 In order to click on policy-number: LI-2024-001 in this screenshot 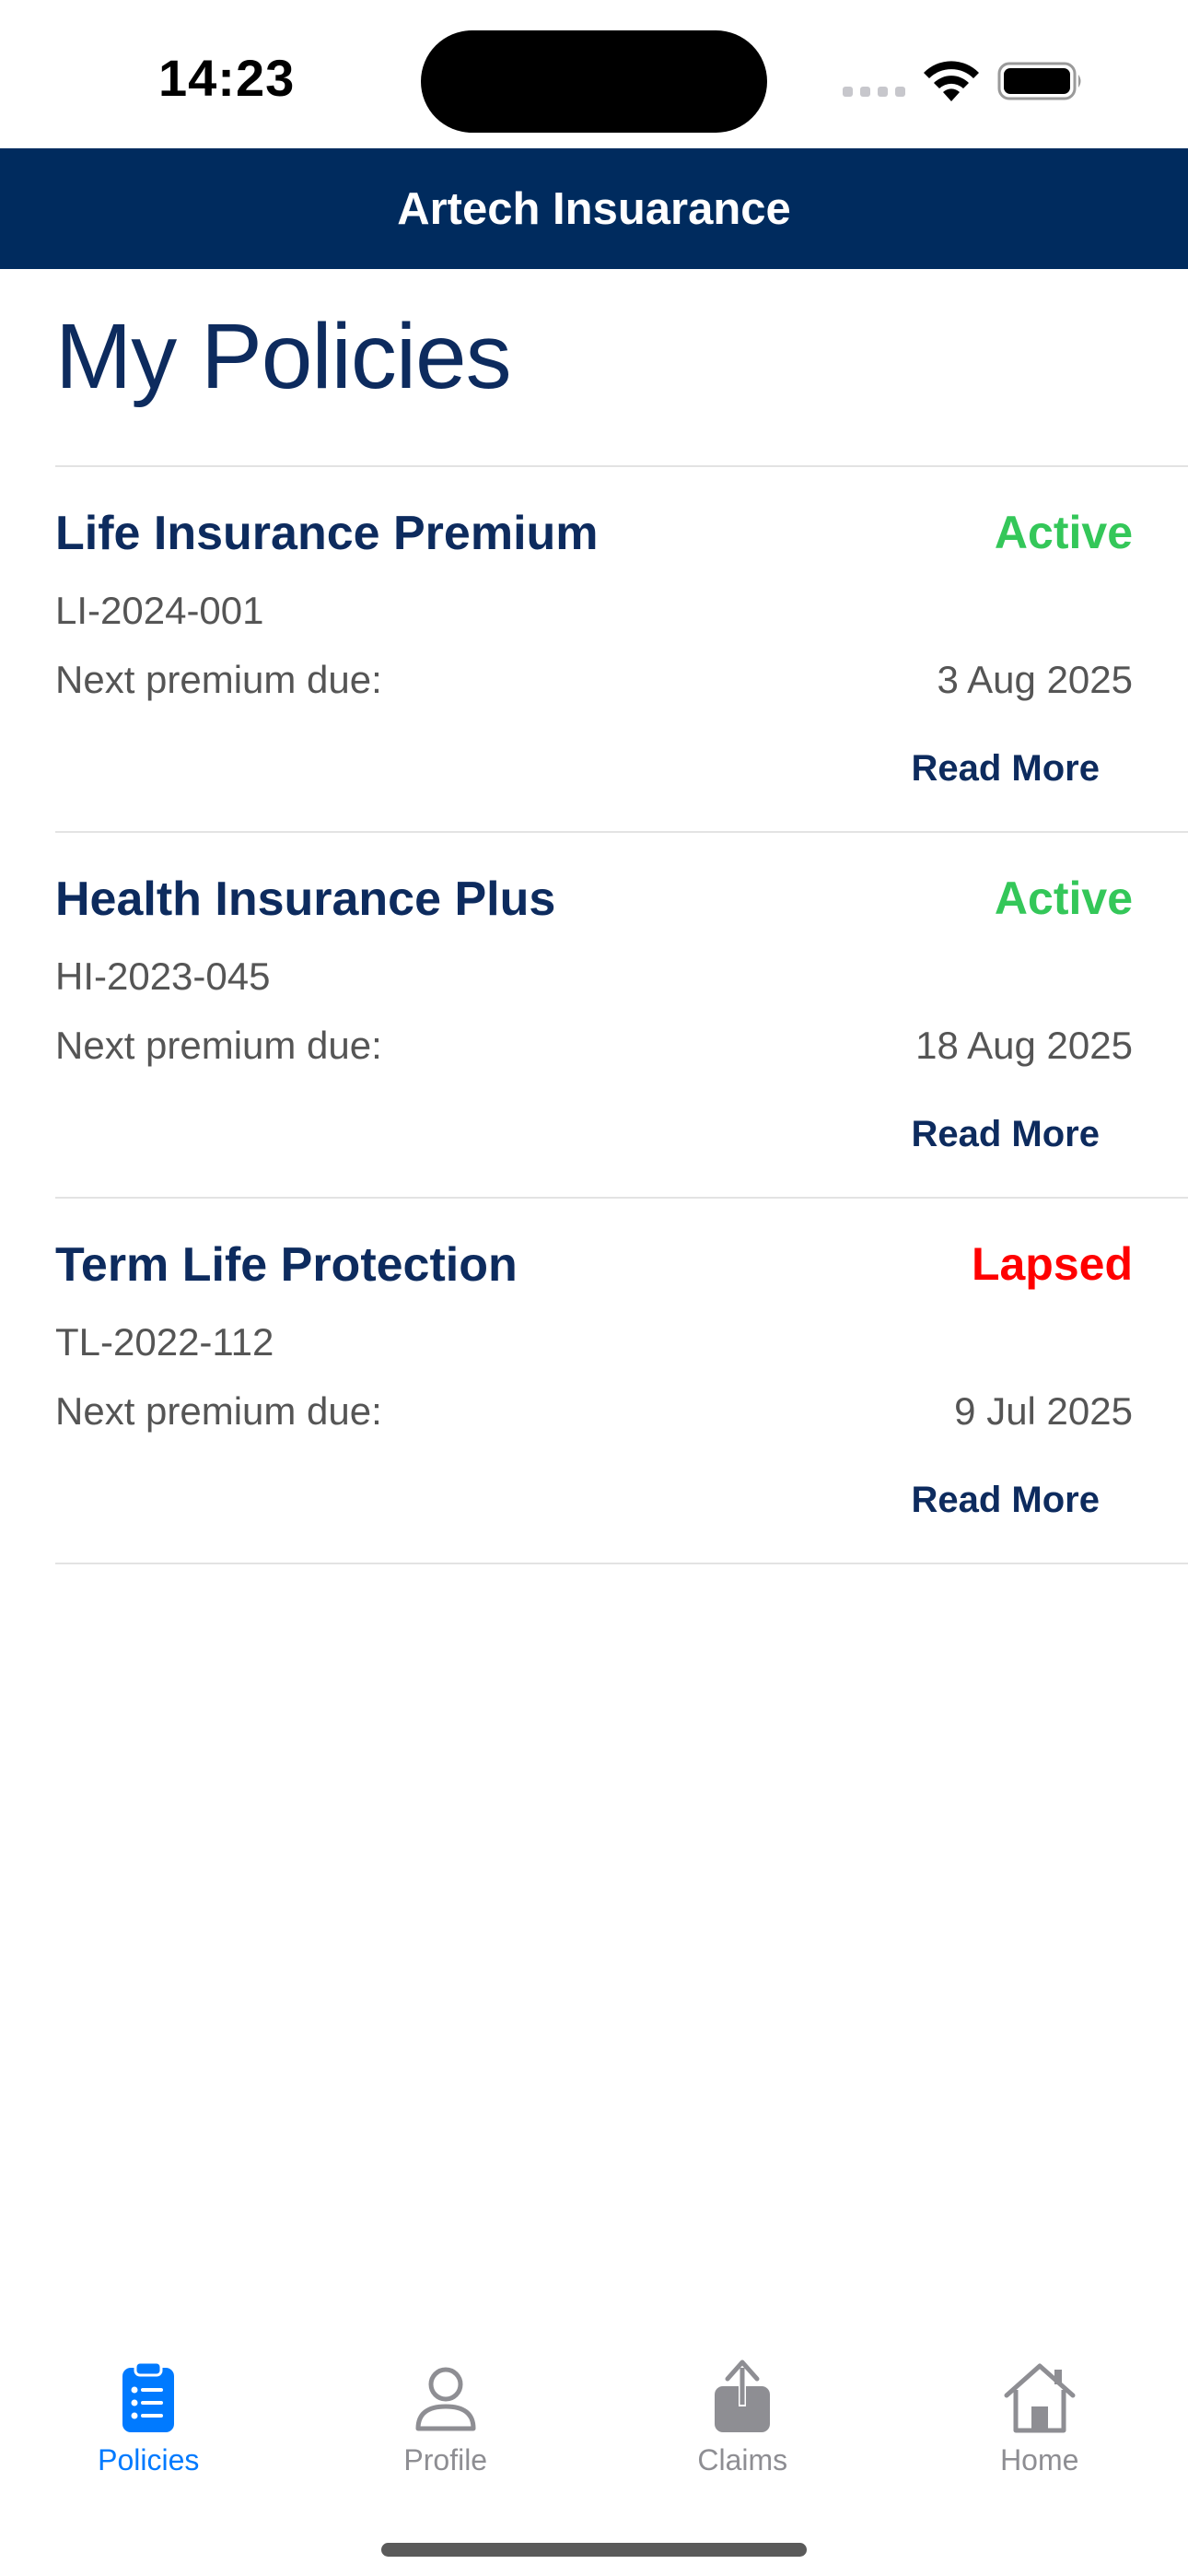, I will do `click(160, 610)`.